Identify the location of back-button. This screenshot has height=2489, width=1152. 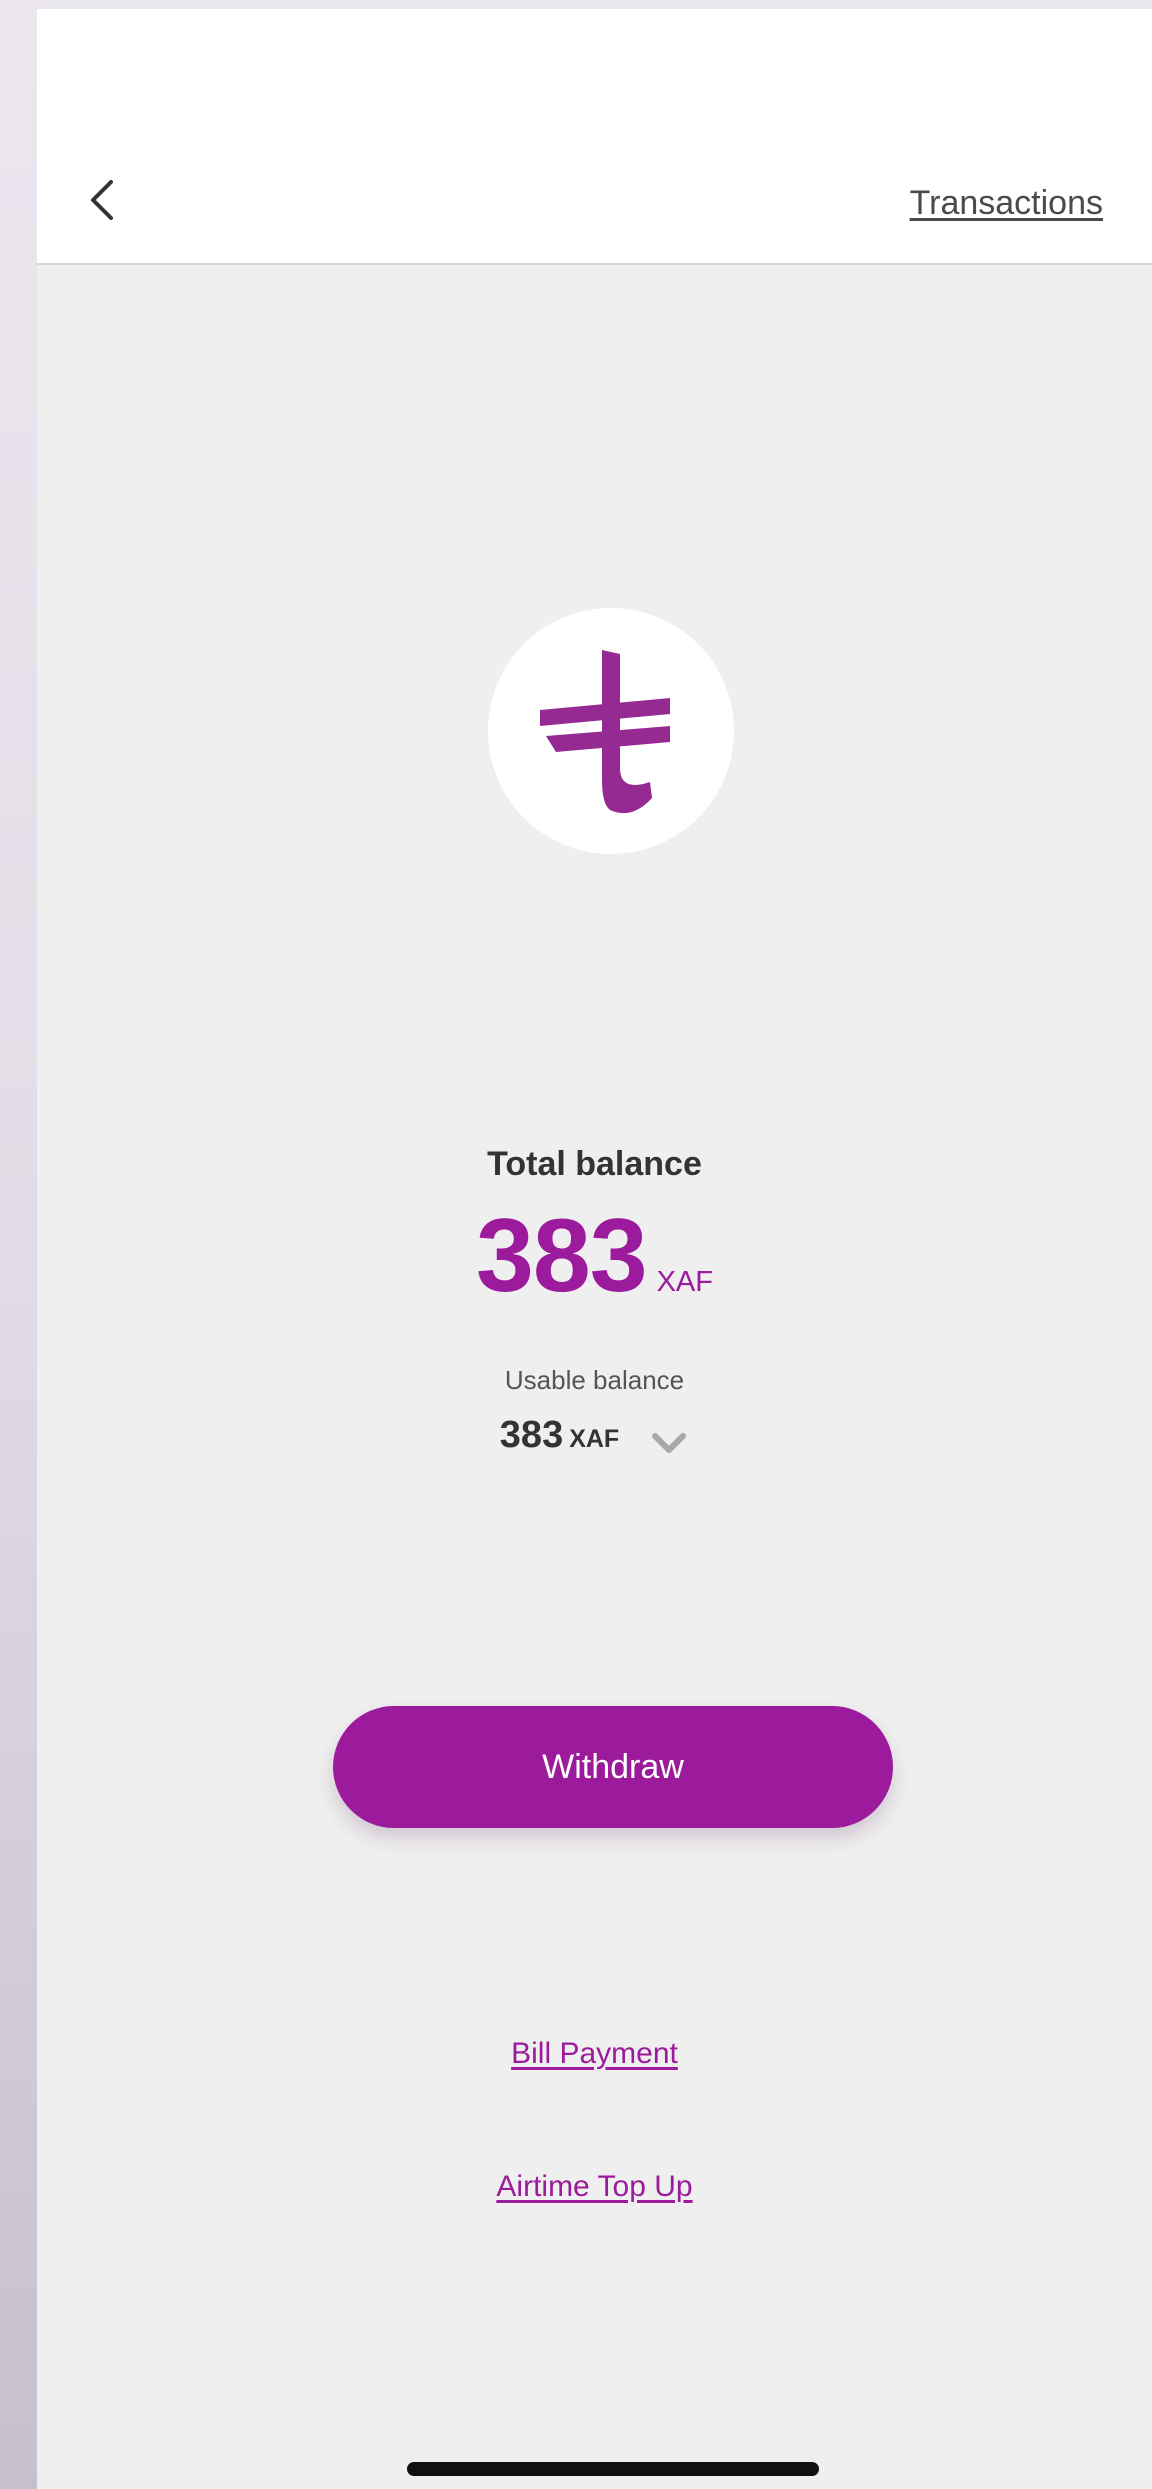
(103, 200).